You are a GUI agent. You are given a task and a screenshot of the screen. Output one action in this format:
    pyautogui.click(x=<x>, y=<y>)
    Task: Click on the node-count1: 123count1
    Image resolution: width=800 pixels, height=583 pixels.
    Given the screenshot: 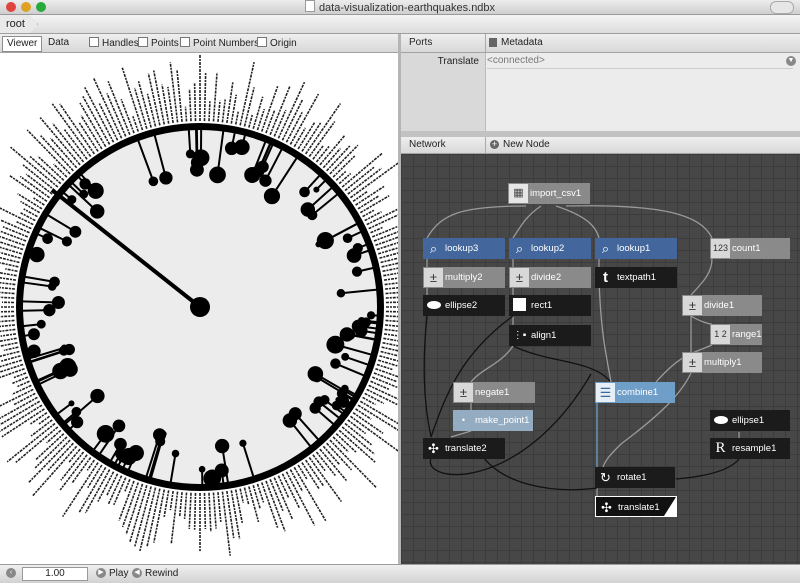 What is the action you would take?
    pyautogui.click(x=750, y=248)
    